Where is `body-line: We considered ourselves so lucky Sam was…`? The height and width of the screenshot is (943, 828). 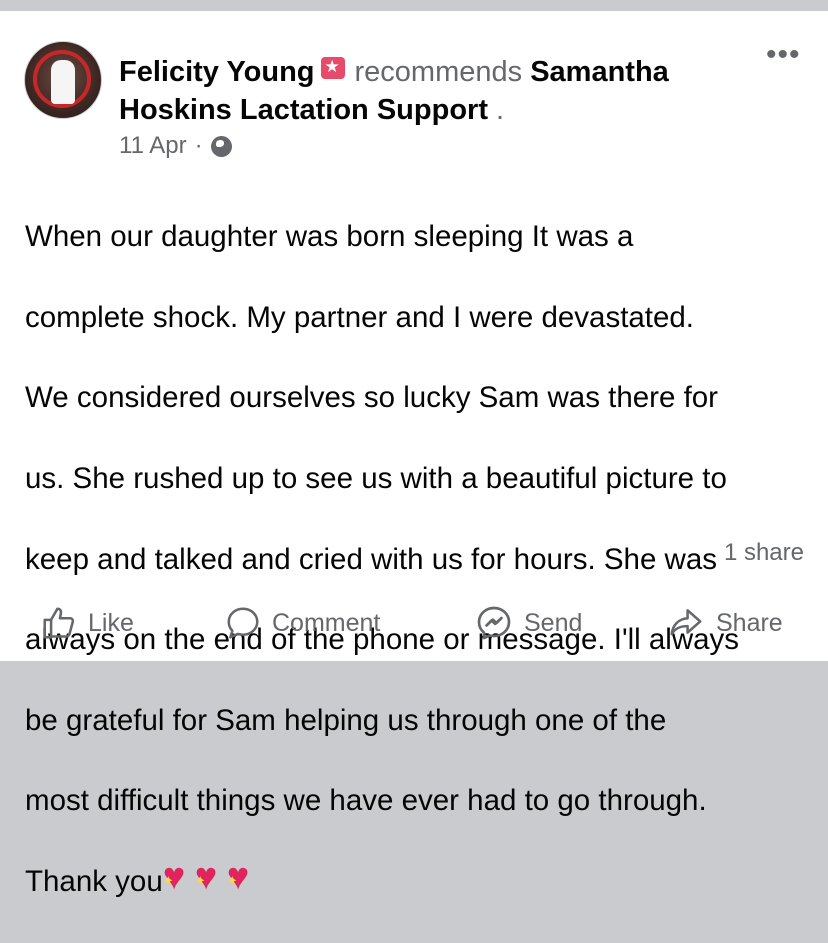 body-line: We considered ourselves so lucky Sam was… is located at coordinates (372, 398).